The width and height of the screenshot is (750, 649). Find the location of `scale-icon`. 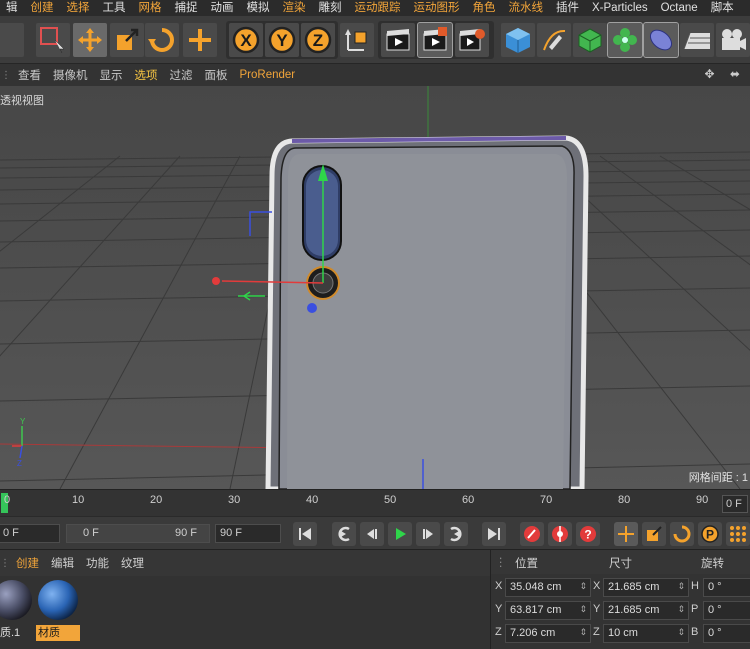

scale-icon is located at coordinates (128, 39).